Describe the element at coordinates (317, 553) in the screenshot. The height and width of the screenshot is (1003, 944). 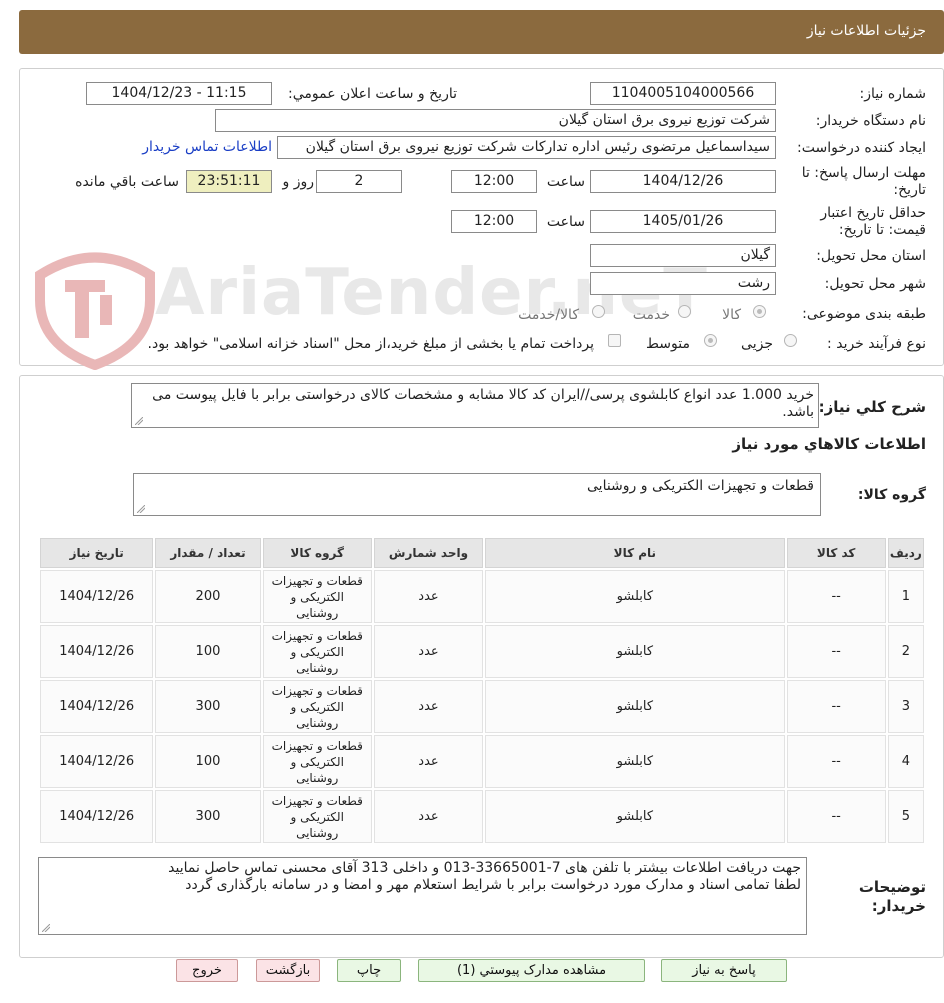
I see `col-header-item-group: گروه کالا` at that location.